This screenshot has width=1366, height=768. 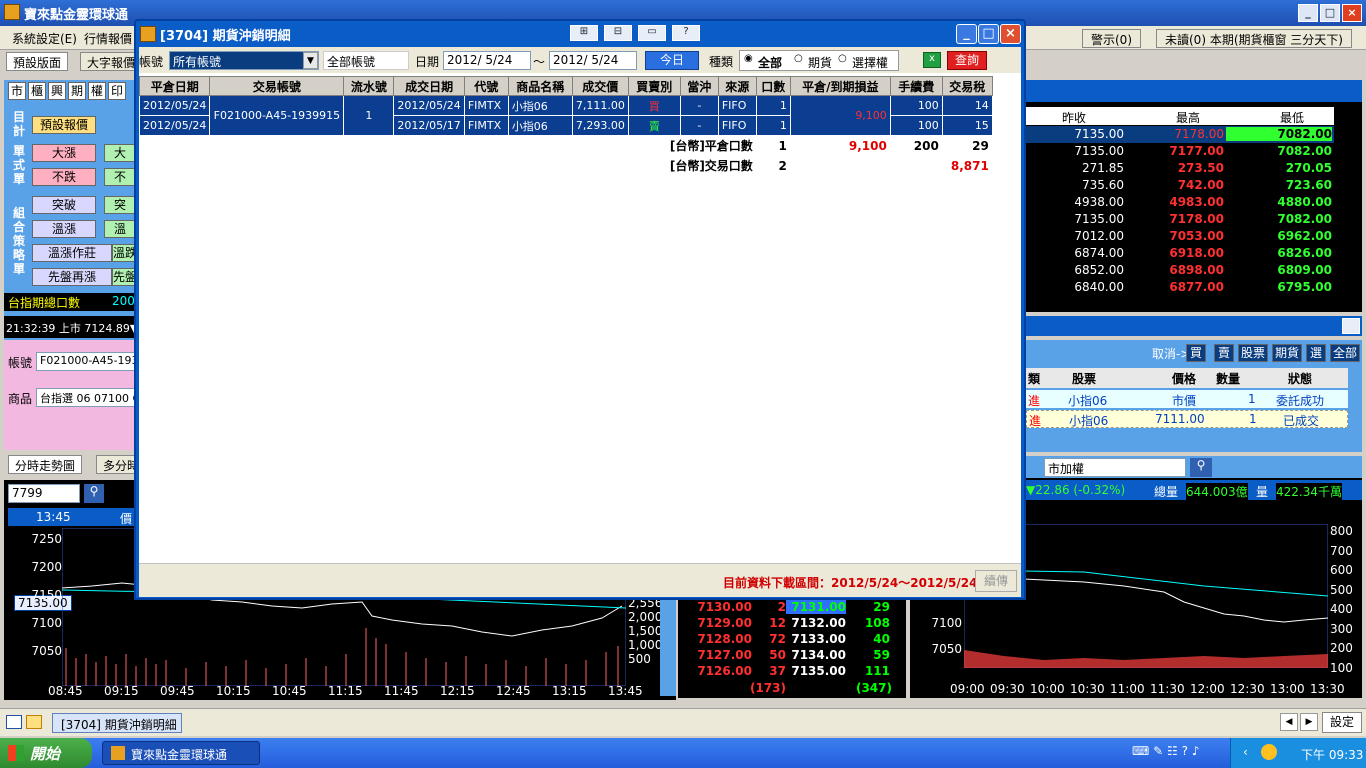 I want to click on product-field: 台指選 06 07100 C, so click(x=86, y=397).